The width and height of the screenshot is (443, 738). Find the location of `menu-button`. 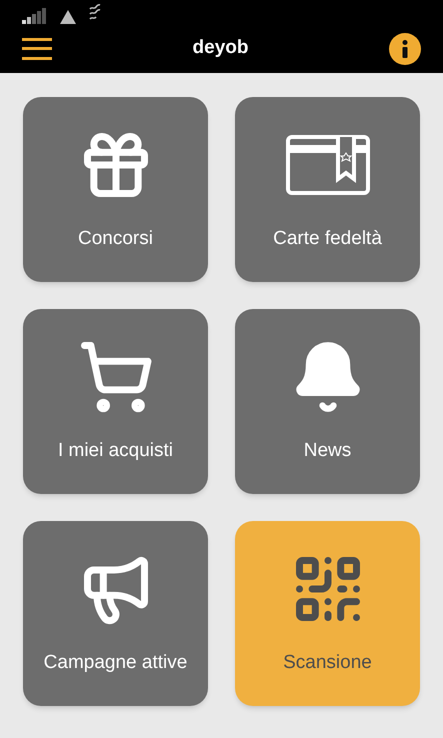

menu-button is located at coordinates (37, 49).